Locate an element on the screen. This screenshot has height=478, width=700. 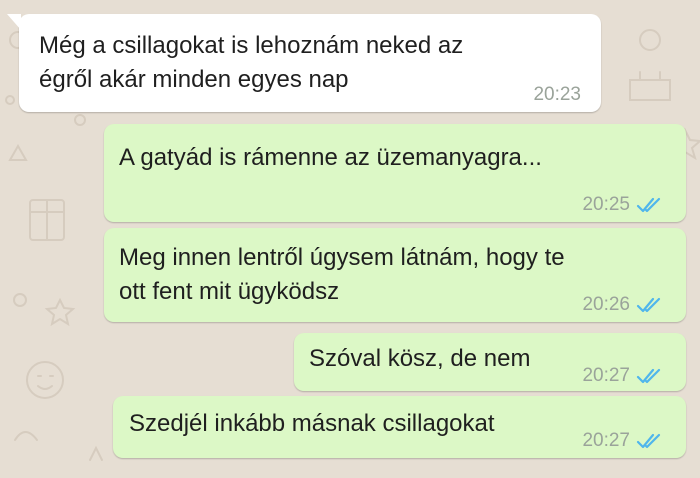
message-timestamp: 20:25 is located at coordinates (623, 205).